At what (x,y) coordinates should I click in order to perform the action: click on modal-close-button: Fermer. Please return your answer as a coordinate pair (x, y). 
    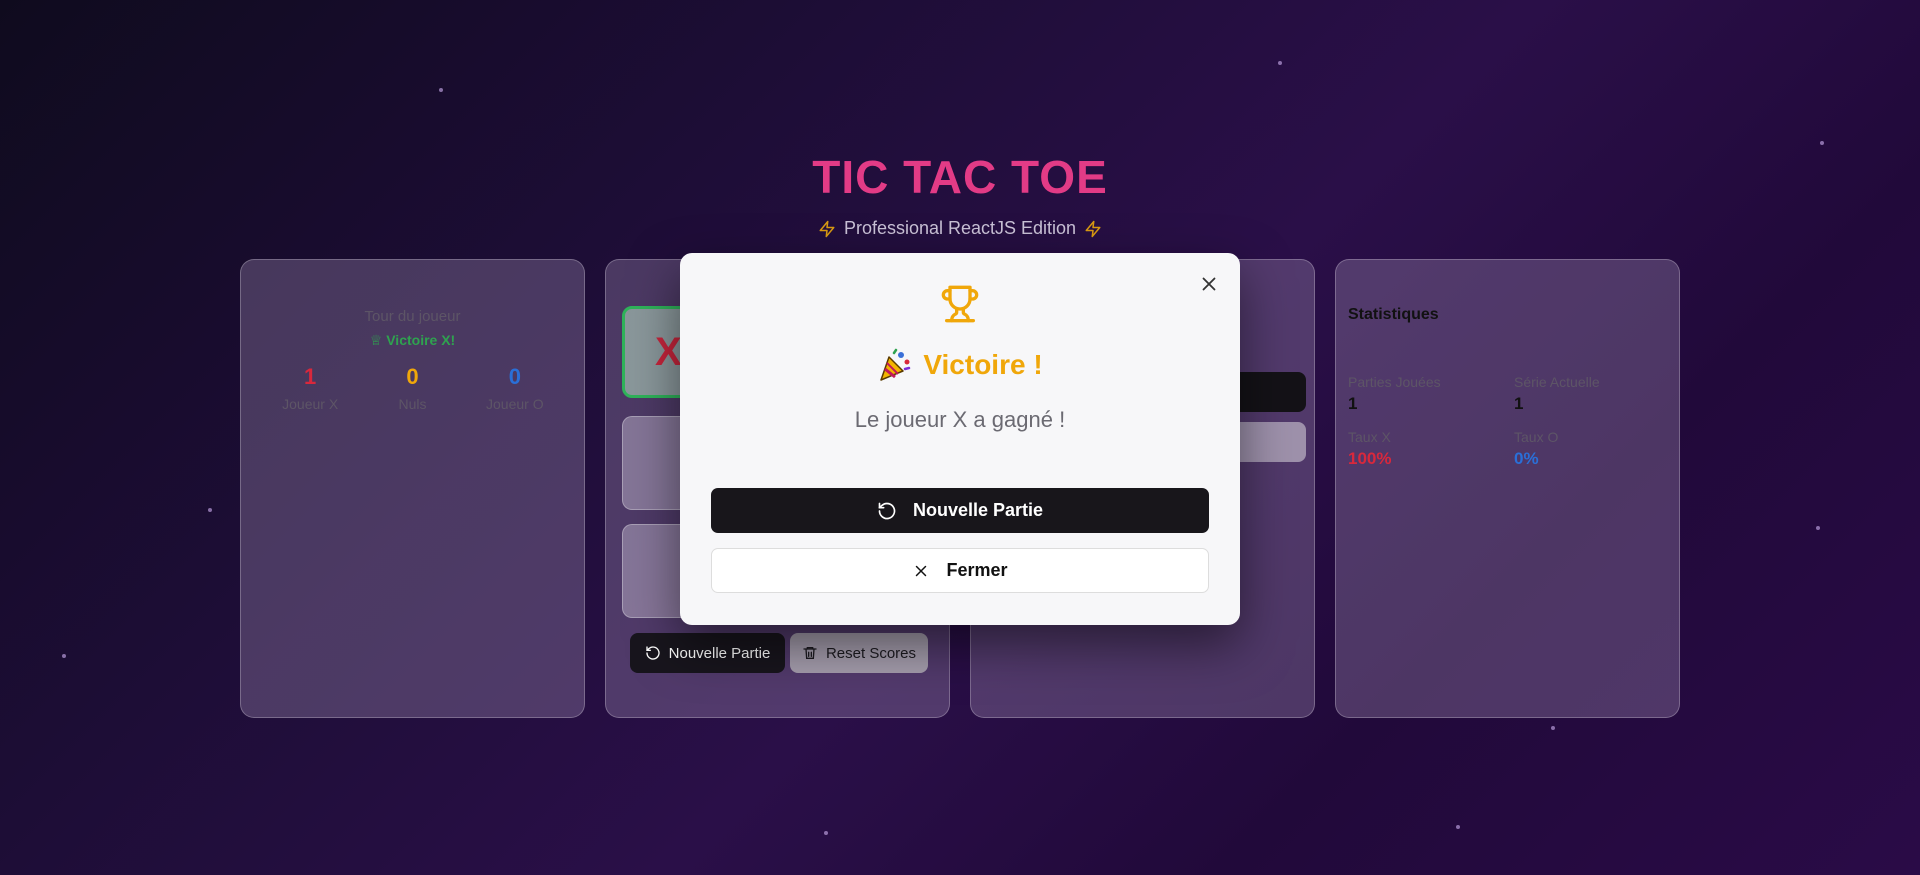
    Looking at the image, I should click on (960, 570).